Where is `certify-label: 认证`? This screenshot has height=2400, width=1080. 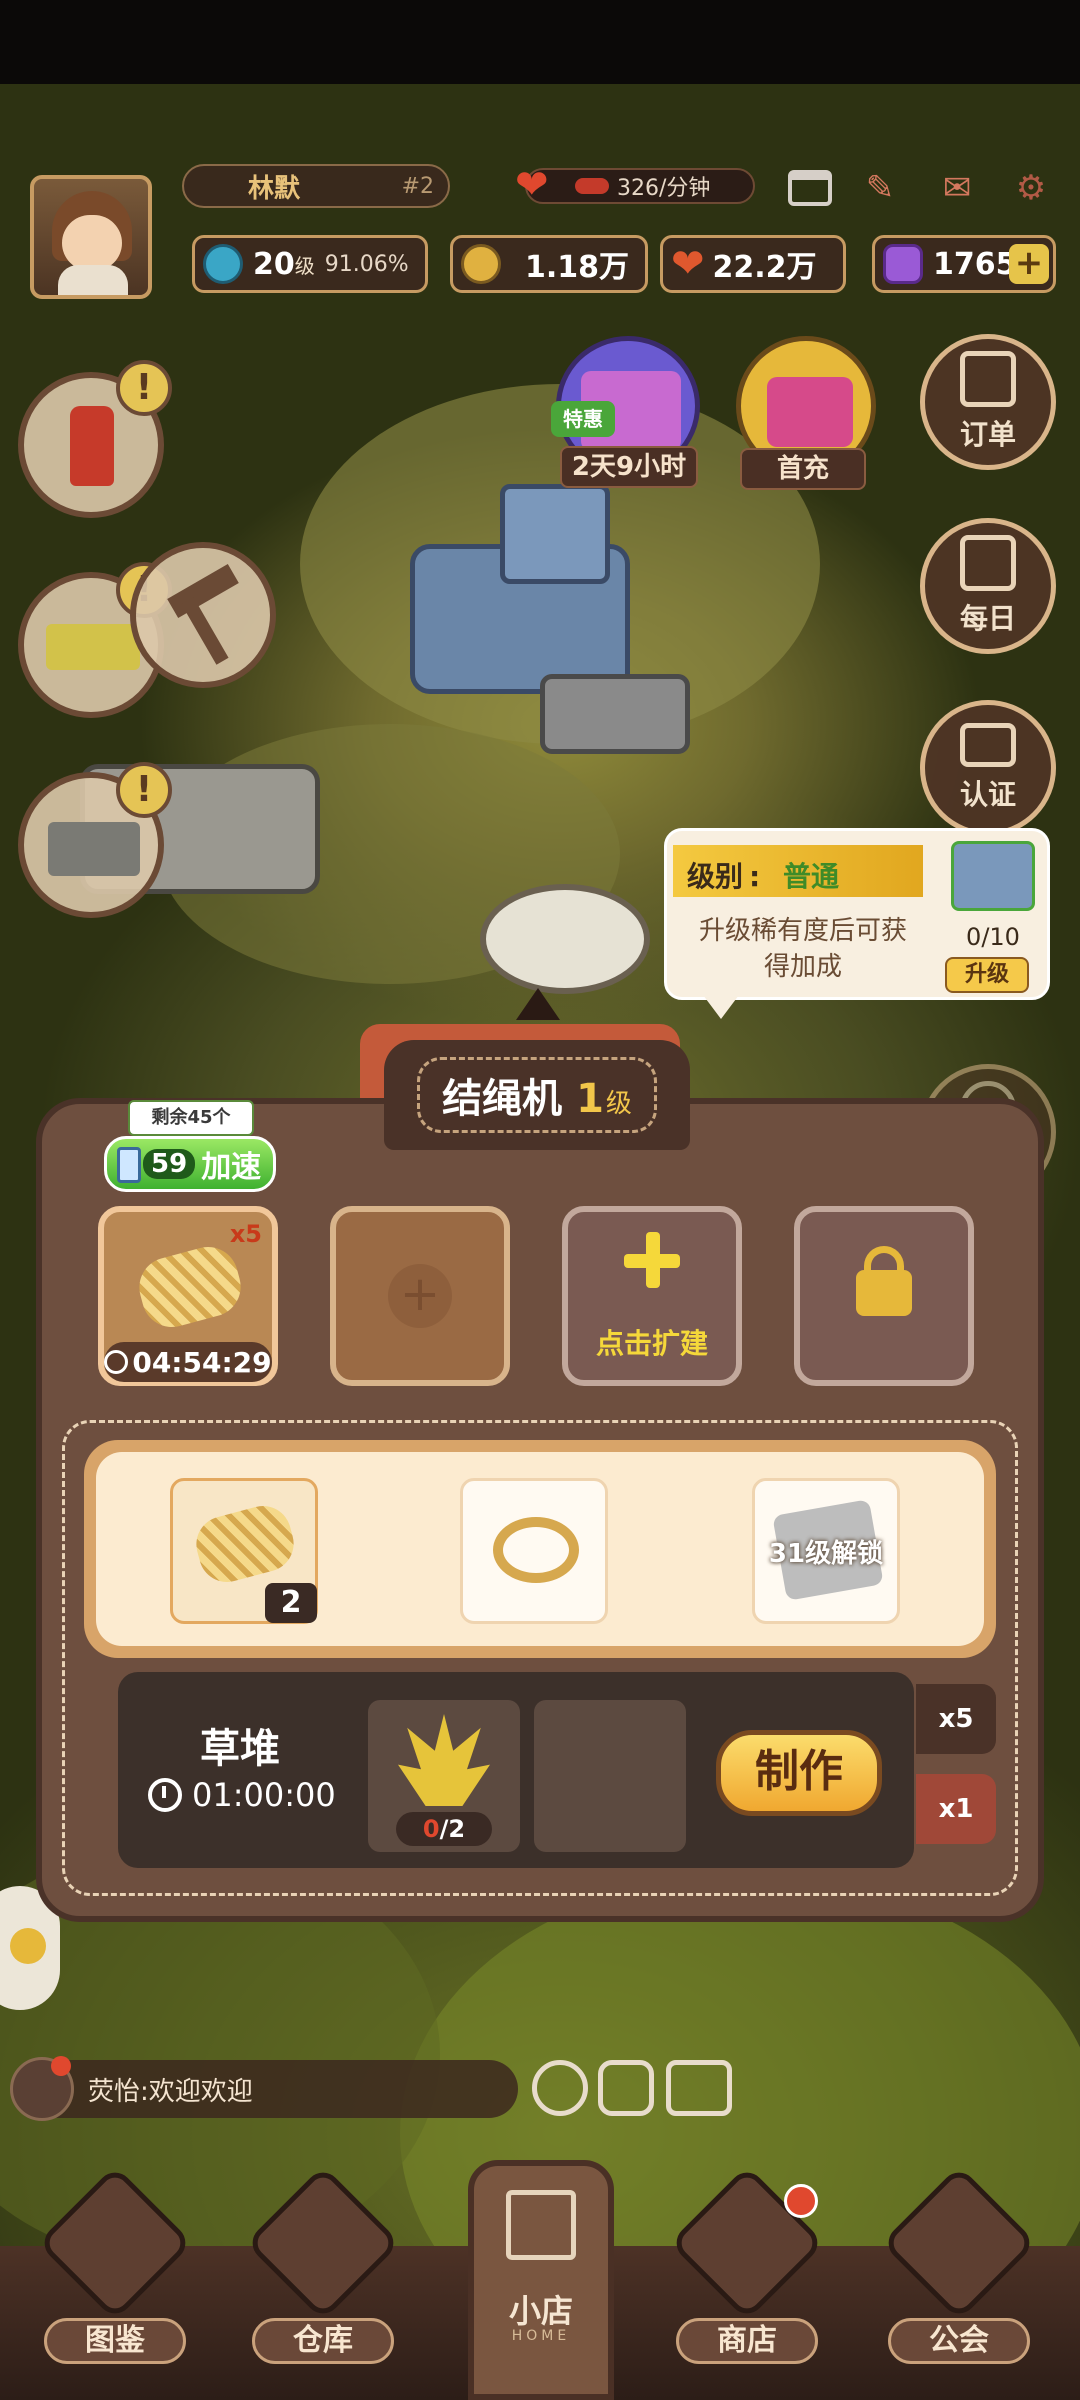
certify-label: 认证 is located at coordinates (987, 794).